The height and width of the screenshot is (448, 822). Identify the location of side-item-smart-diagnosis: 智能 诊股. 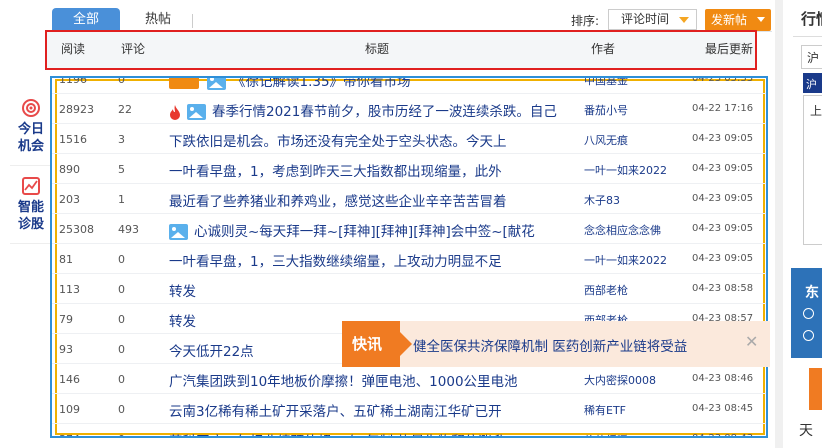
(31, 205).